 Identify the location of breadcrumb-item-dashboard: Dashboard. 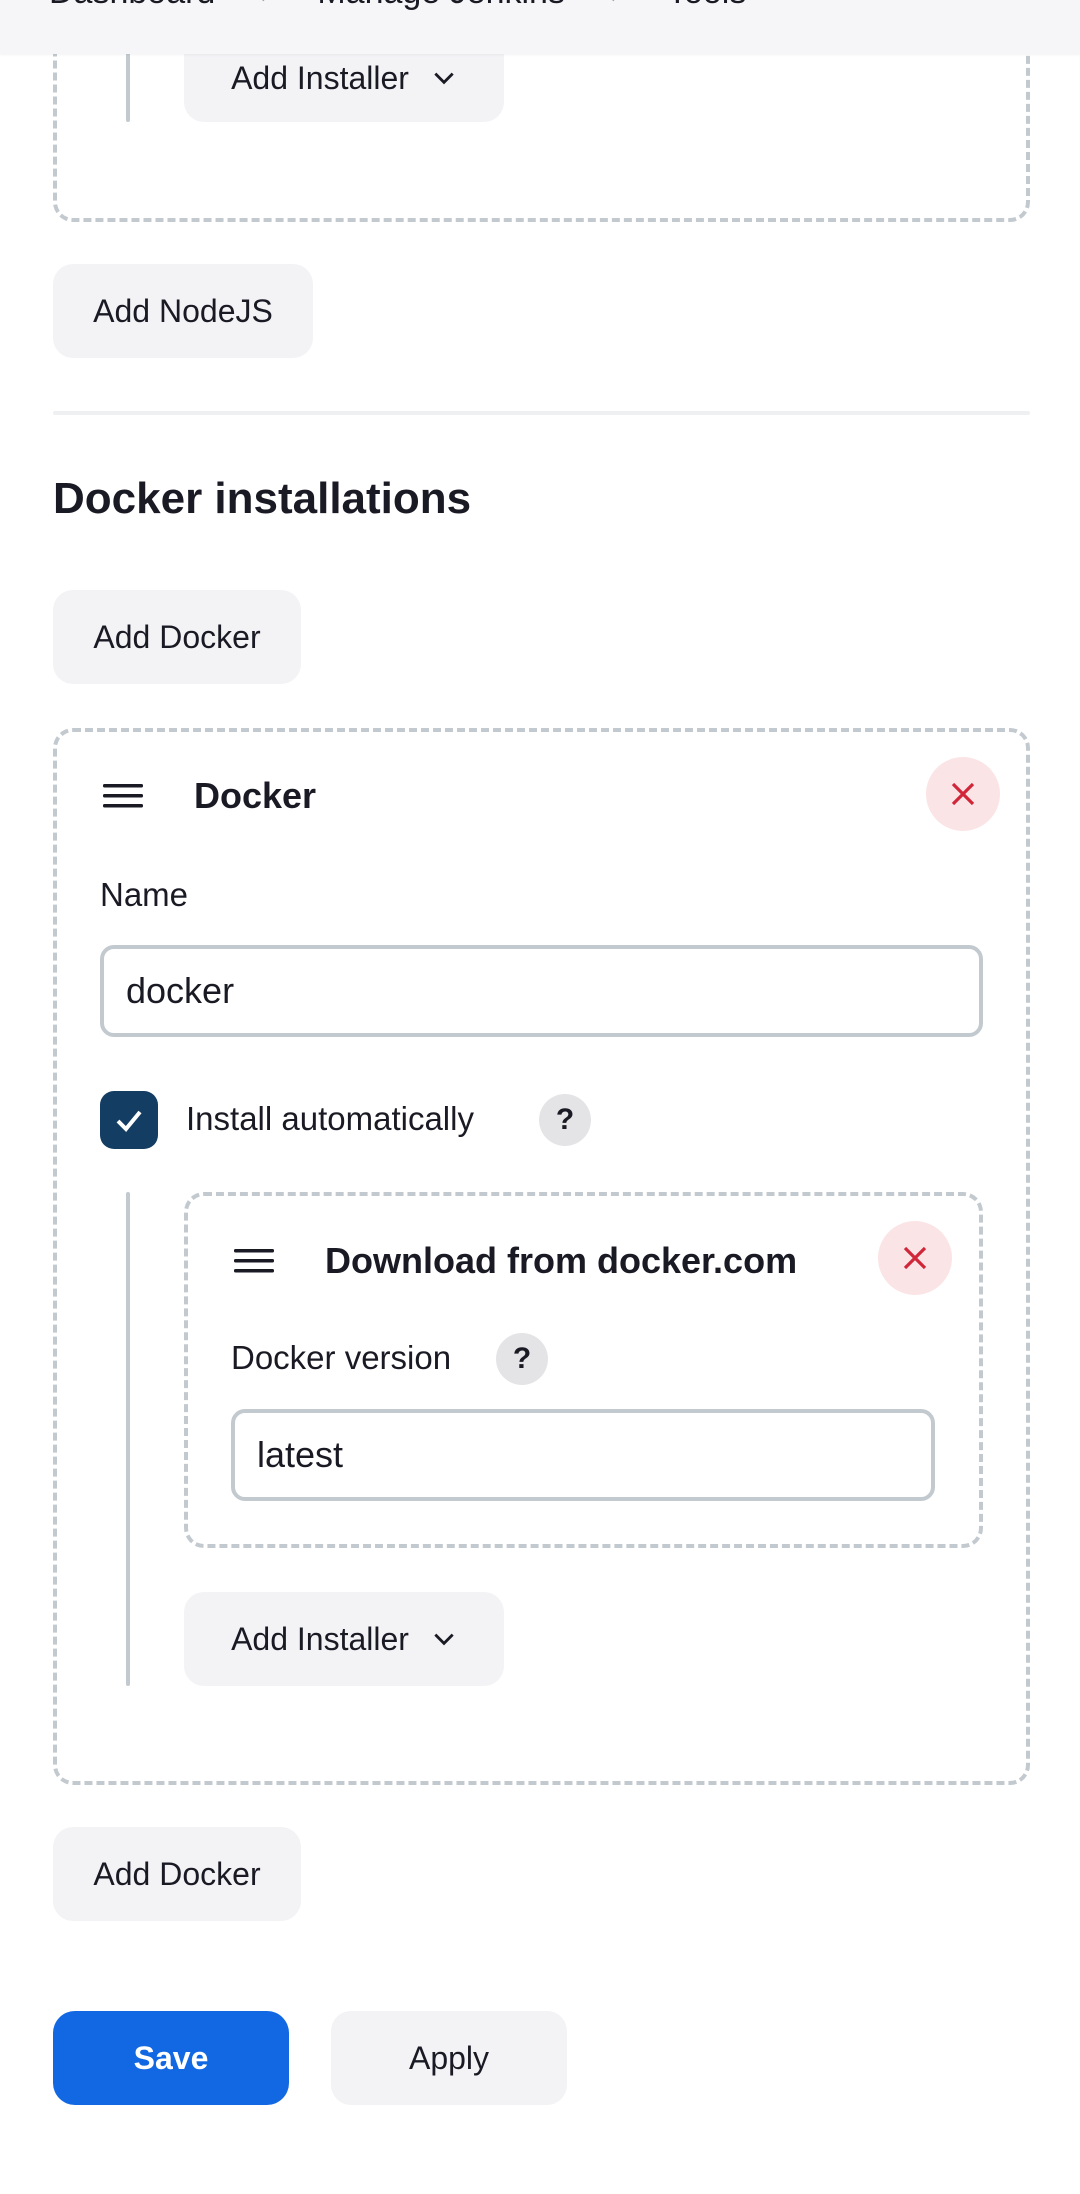
(132, 6).